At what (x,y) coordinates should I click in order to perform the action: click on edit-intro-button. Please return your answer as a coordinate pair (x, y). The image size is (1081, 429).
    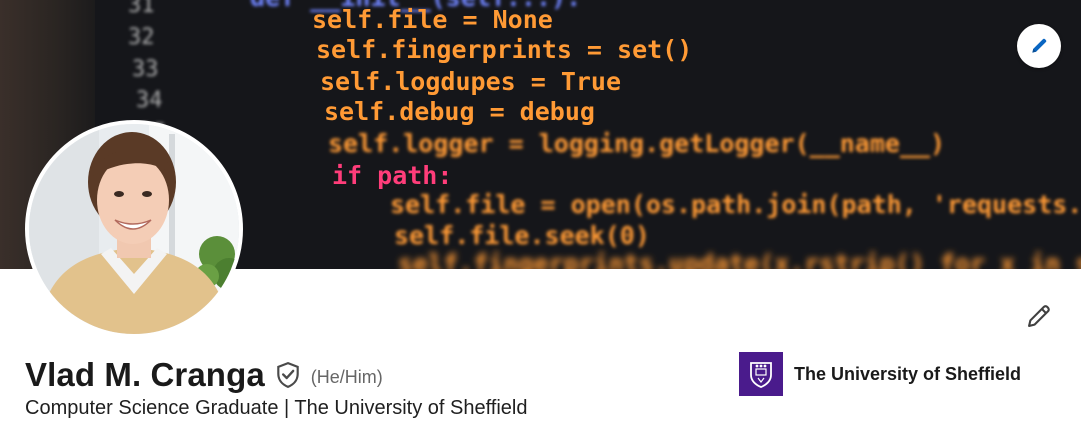
    Looking at the image, I should click on (1039, 316).